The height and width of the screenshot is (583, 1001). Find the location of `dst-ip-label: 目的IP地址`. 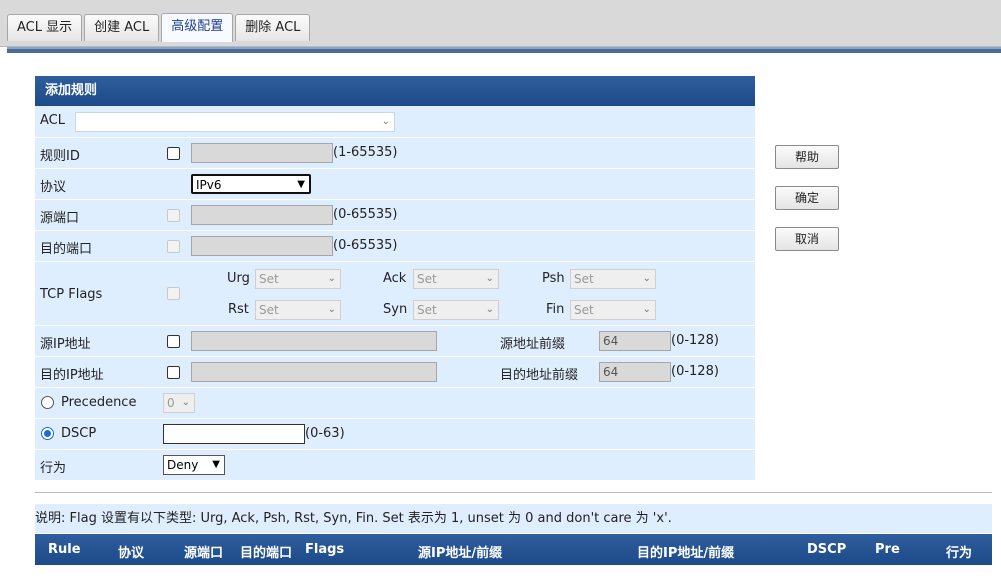

dst-ip-label: 目的IP地址 is located at coordinates (72, 375).